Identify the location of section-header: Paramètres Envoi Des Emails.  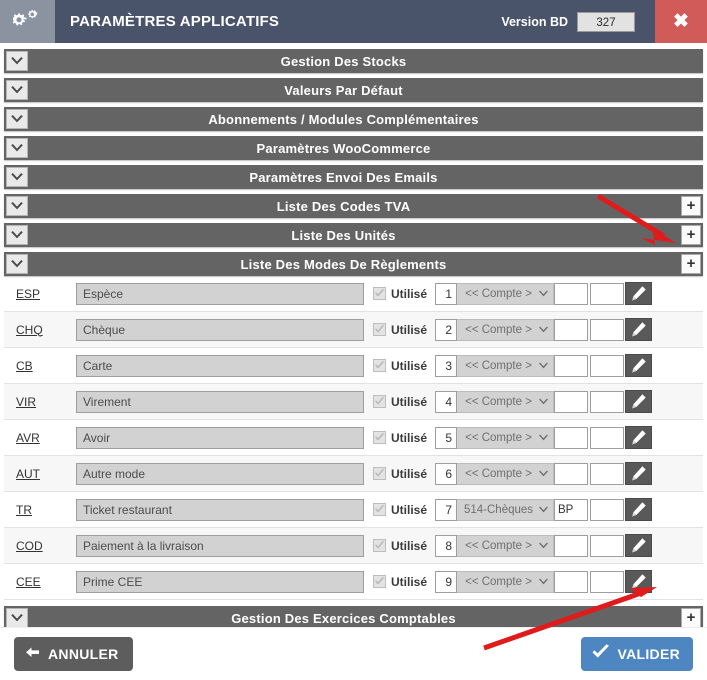
(353, 177).